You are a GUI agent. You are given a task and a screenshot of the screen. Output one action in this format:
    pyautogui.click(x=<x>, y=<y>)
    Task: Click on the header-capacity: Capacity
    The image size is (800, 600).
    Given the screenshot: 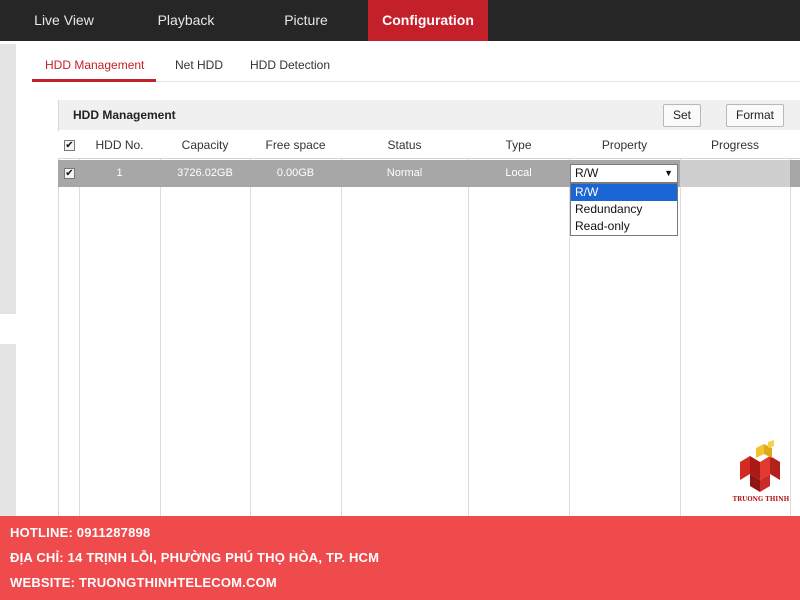 What is the action you would take?
    pyautogui.click(x=205, y=145)
    